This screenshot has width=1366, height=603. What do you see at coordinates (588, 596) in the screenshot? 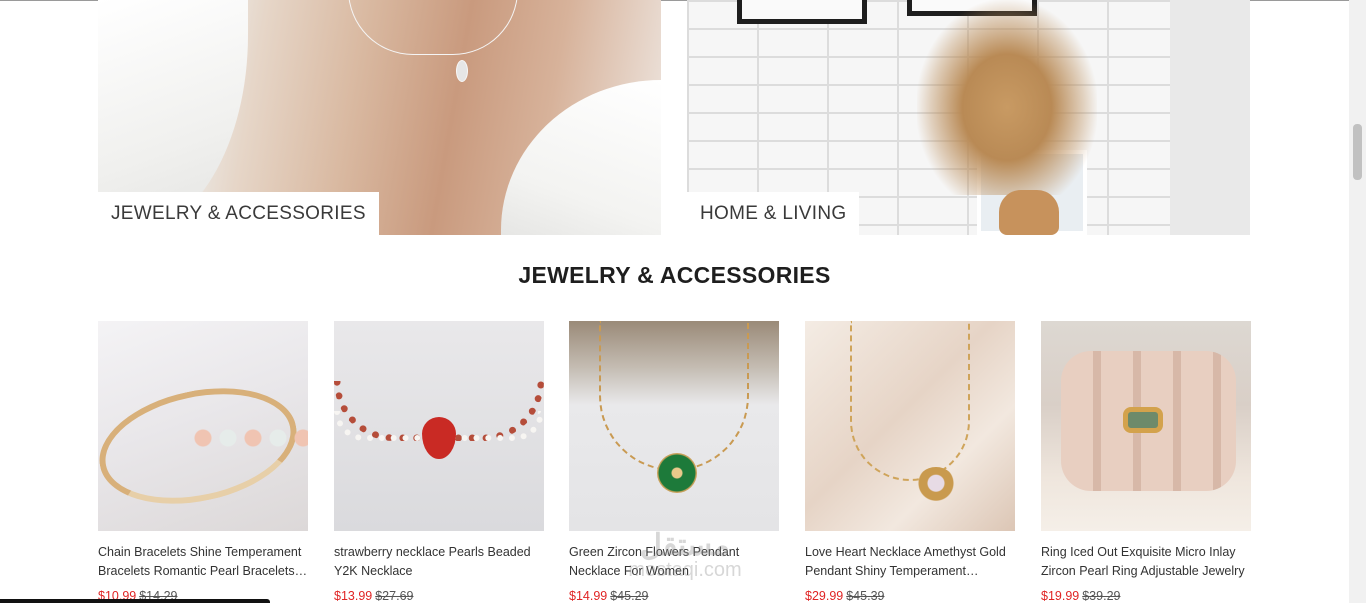
I see `product-price: $14.99` at bounding box center [588, 596].